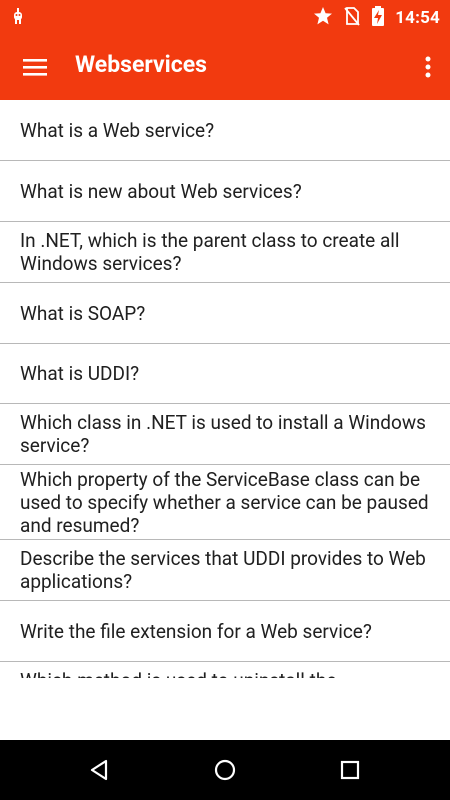 The height and width of the screenshot is (800, 450). What do you see at coordinates (80, 373) in the screenshot?
I see `question-label: What is UDDI?` at bounding box center [80, 373].